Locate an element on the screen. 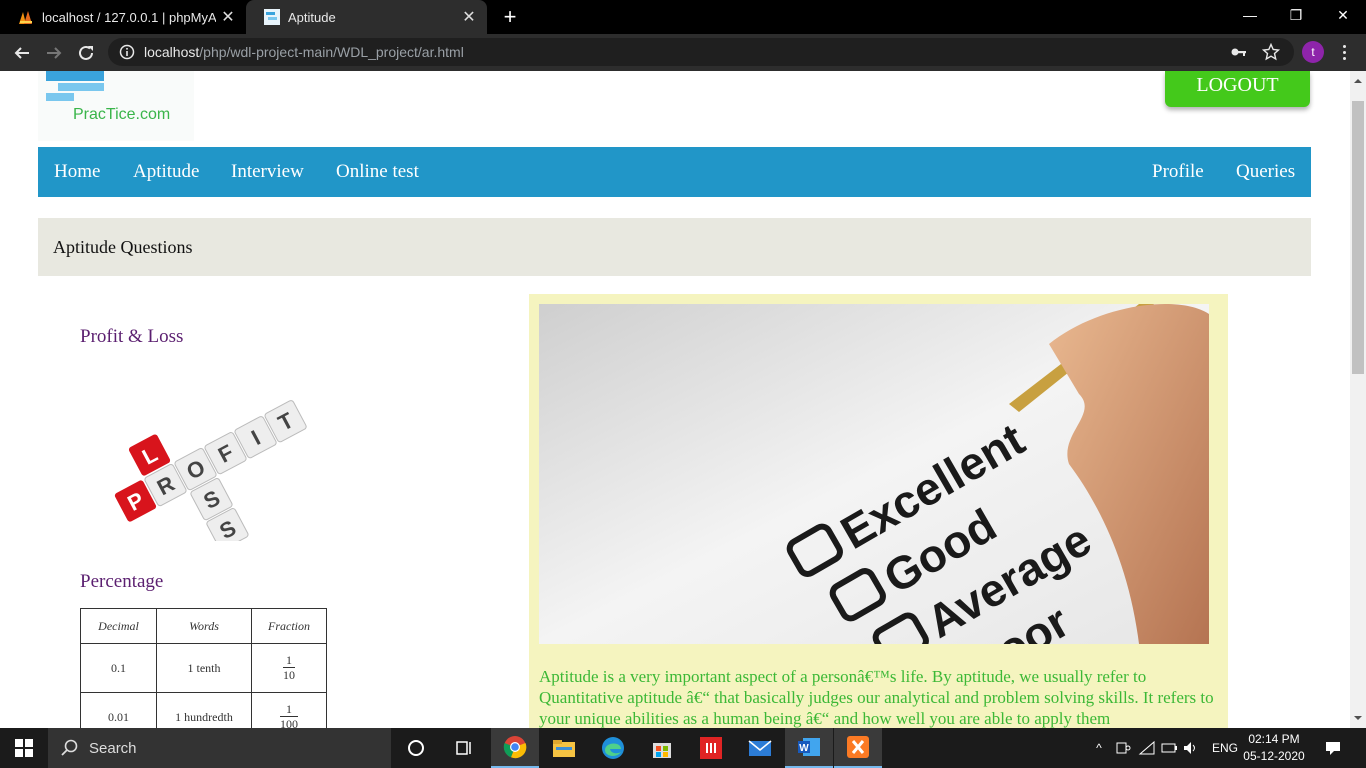 The image size is (1366, 768). section-percentage-link: Percentage is located at coordinates (121, 582).